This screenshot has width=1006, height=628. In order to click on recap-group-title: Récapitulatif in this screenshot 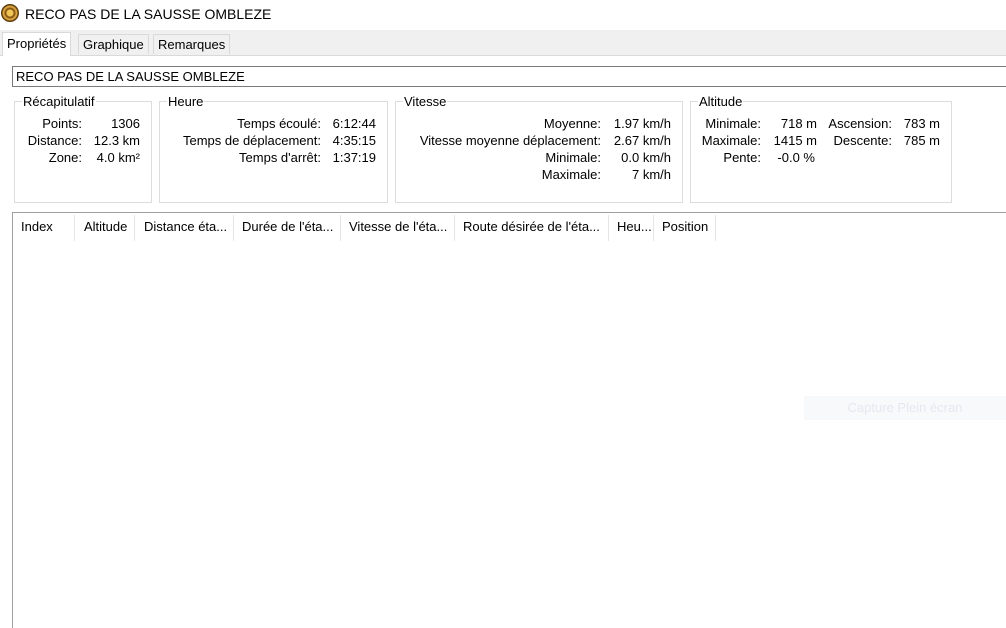, I will do `click(59, 101)`.